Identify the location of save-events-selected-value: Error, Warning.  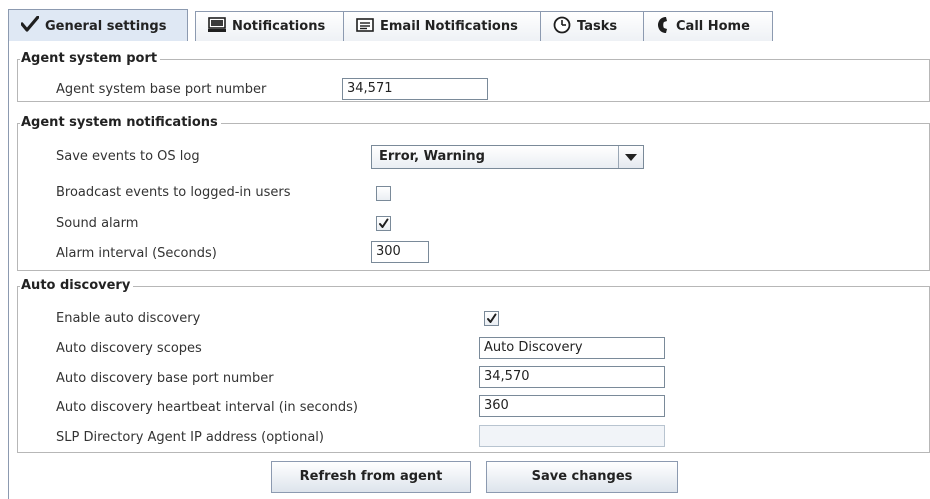
(432, 156).